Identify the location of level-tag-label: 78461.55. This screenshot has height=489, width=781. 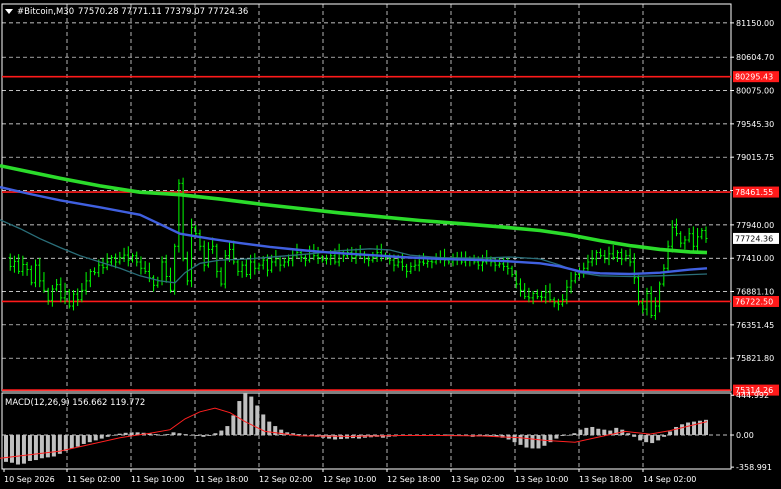
(754, 192).